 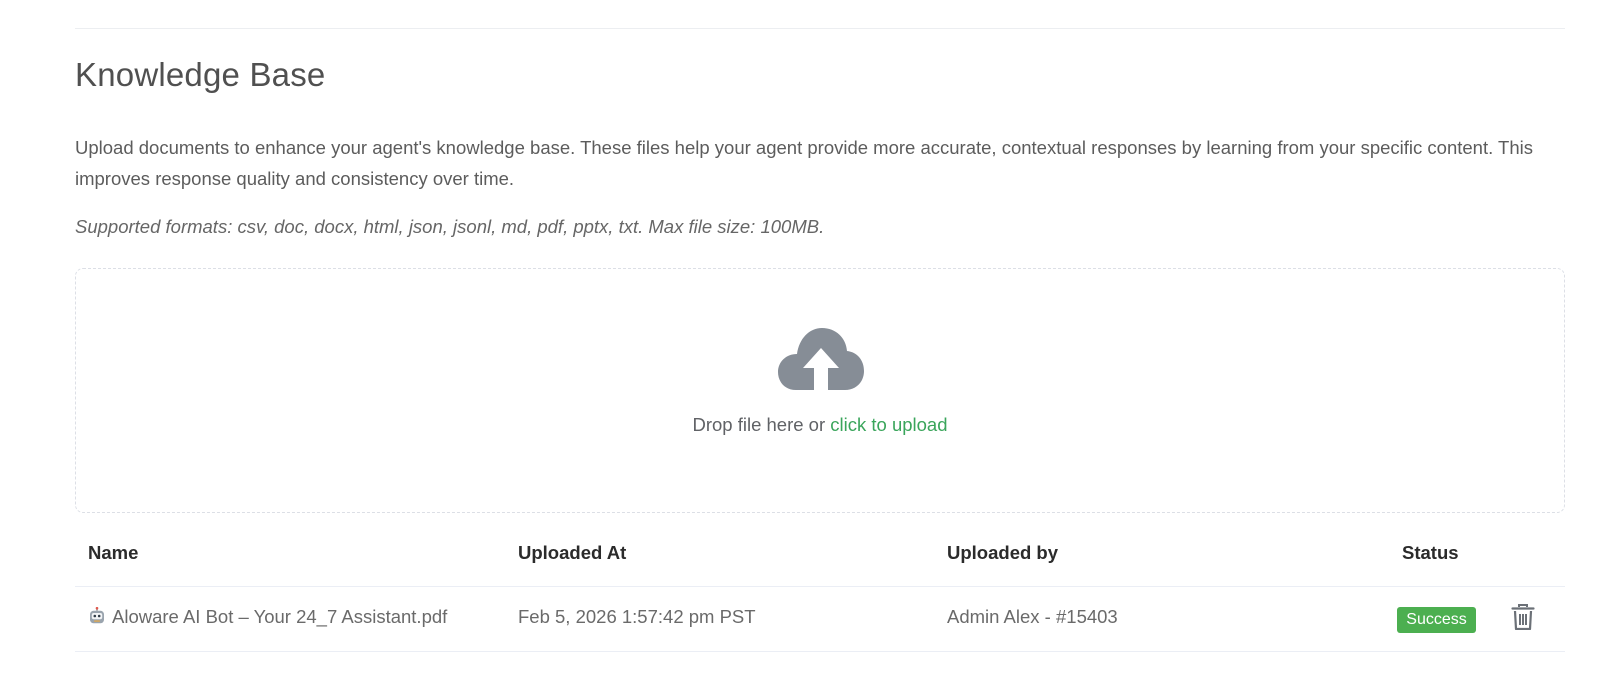 I want to click on status-badge: Success, so click(x=1436, y=620).